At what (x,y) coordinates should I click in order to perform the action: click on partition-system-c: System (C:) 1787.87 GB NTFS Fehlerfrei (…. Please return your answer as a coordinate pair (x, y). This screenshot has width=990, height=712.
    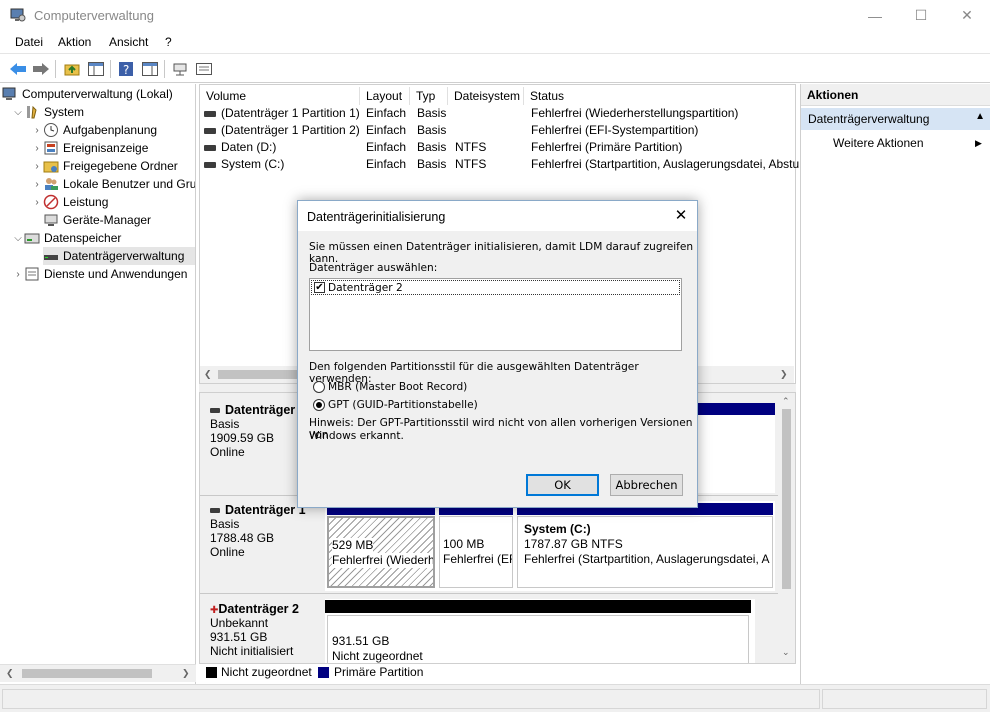
    Looking at the image, I should click on (645, 552).